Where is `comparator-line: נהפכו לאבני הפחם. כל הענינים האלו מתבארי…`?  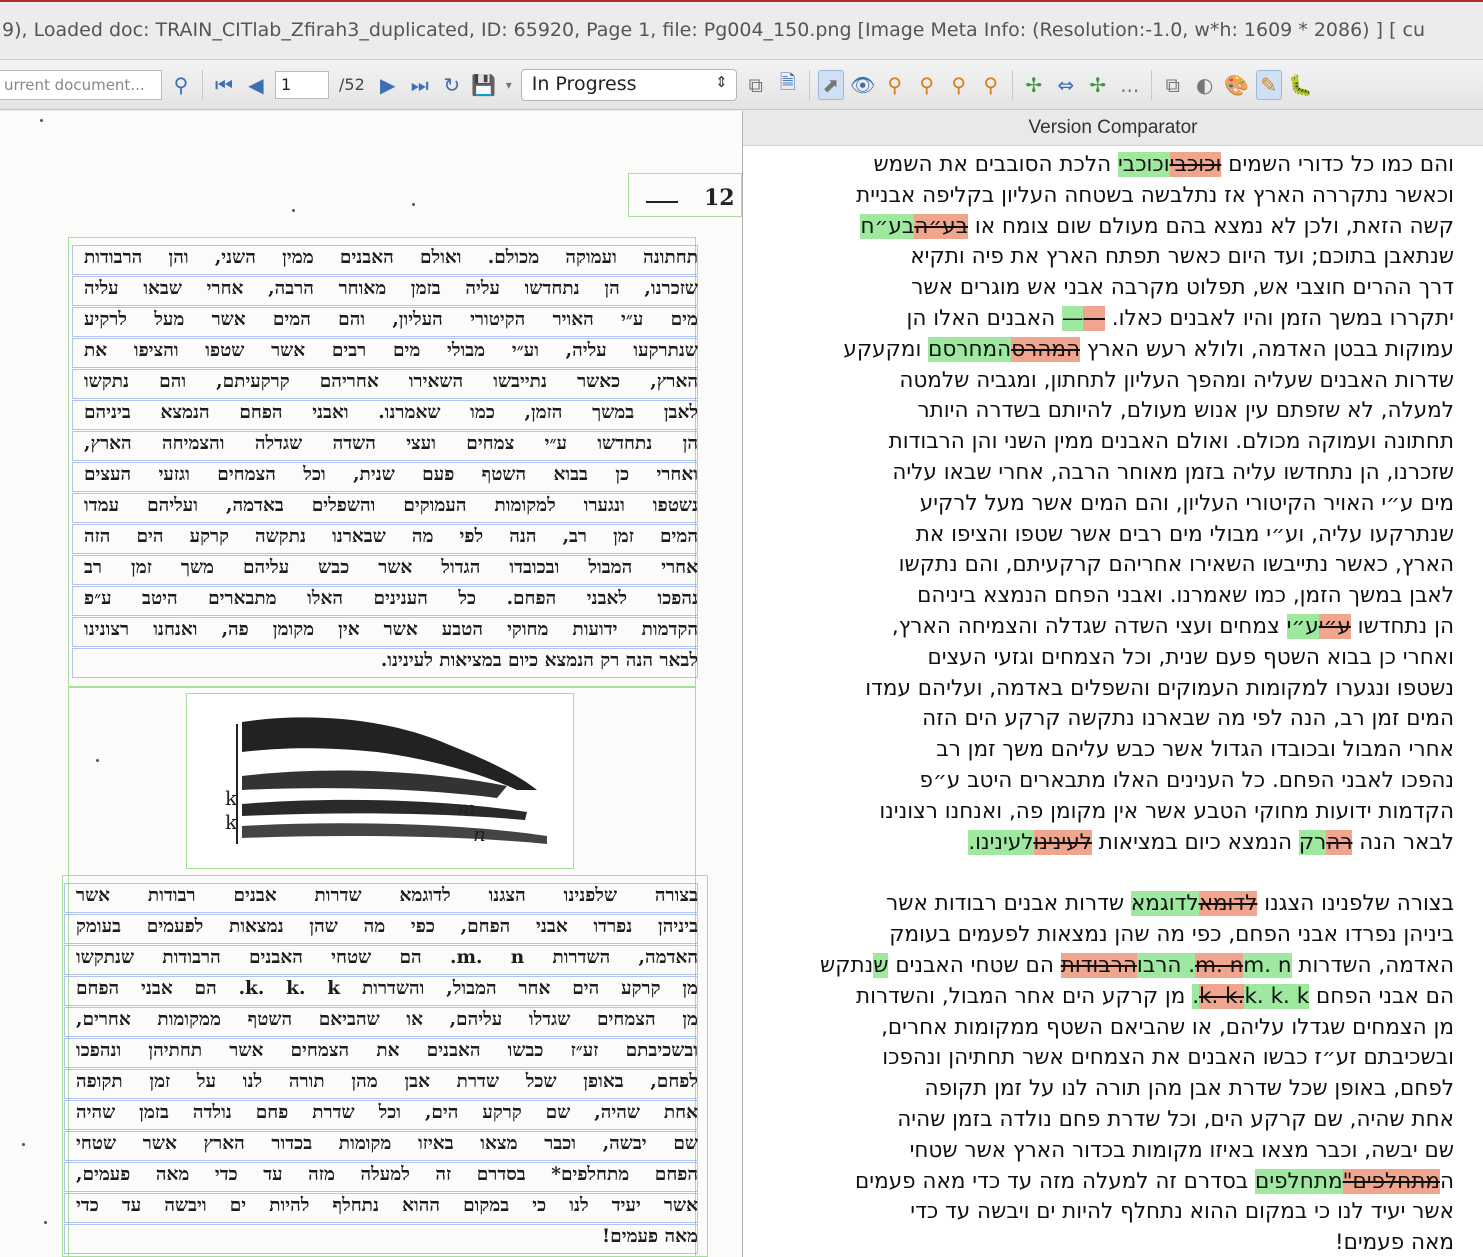 comparator-line: נהפכו לאבני הפחם. כל הענינים האלו מתבארי… is located at coordinates (1187, 780).